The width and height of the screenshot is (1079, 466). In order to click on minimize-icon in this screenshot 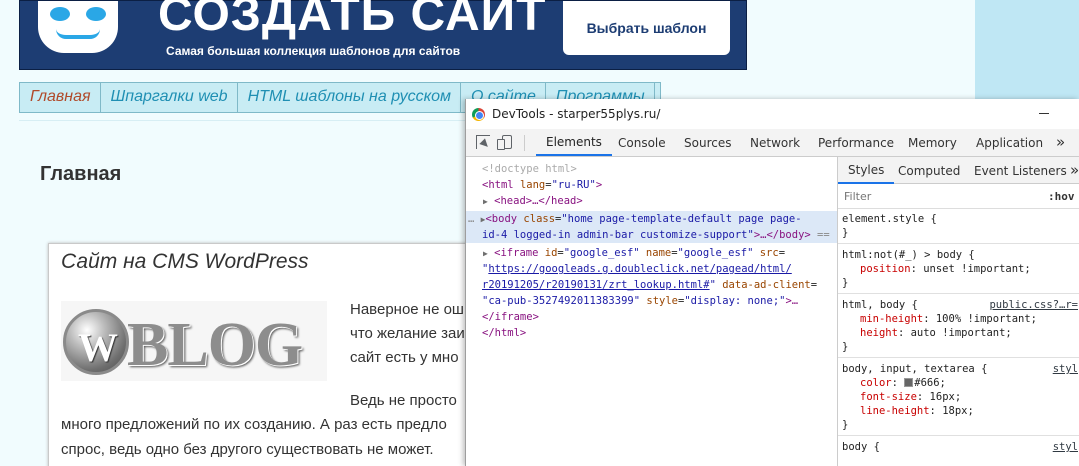, I will do `click(1044, 113)`.